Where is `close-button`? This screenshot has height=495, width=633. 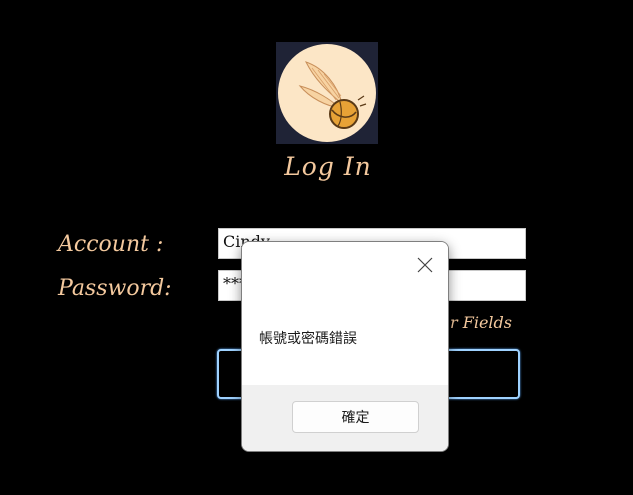 close-button is located at coordinates (425, 265).